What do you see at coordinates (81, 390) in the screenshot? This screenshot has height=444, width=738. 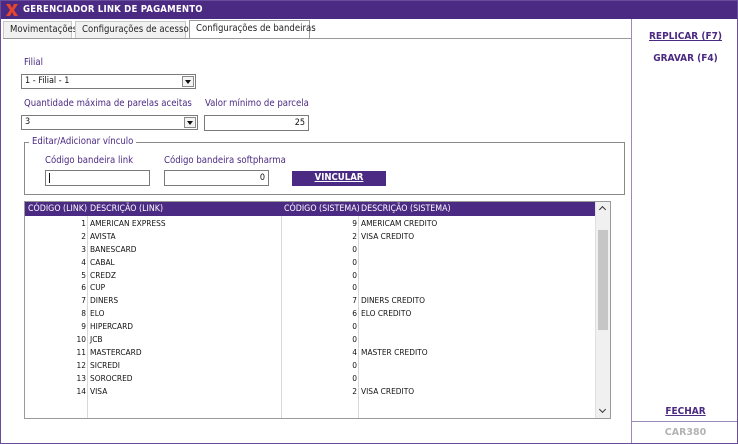 I see `cell-codigo-link: 14` at bounding box center [81, 390].